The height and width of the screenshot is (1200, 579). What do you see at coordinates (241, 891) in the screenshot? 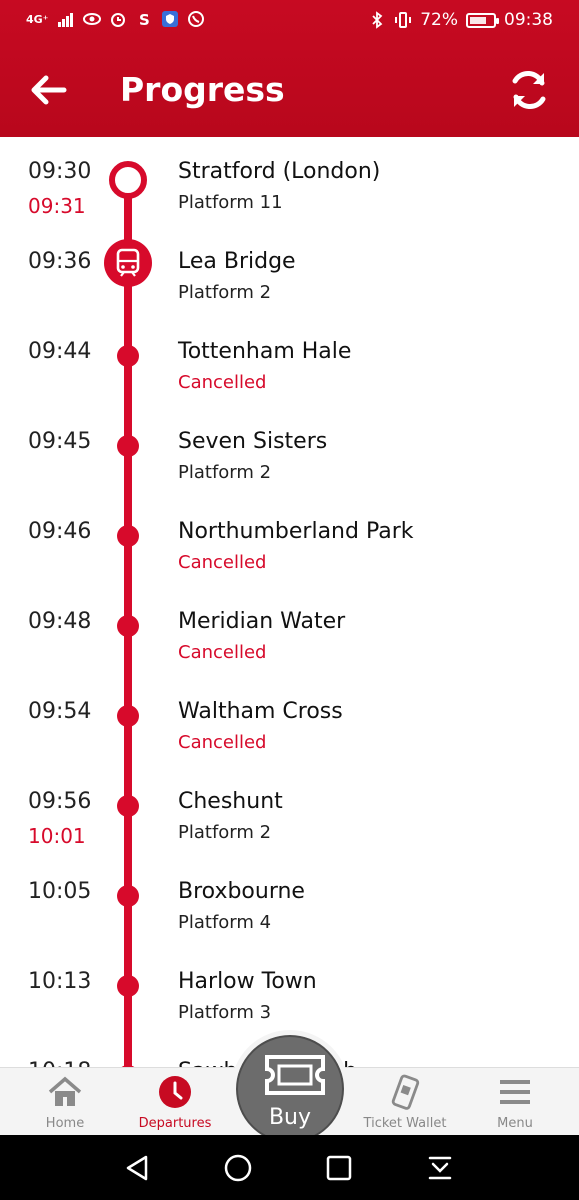
I see `station-name: Broxbourne` at bounding box center [241, 891].